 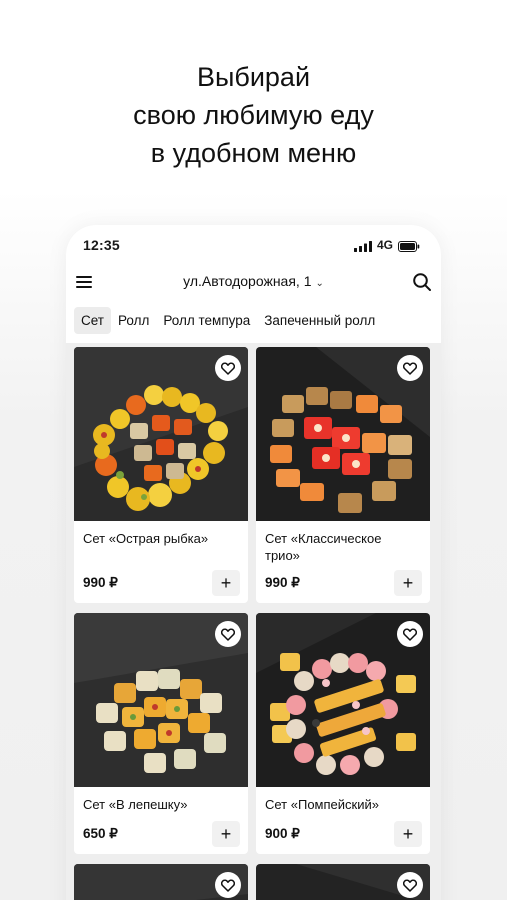 I want to click on tab-baked-roll: Запеченный ролл, so click(x=319, y=320).